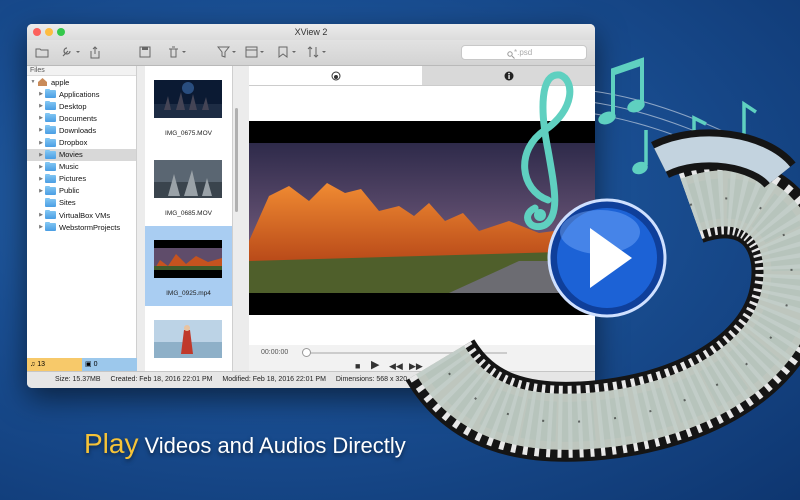 This screenshot has width=800, height=500. What do you see at coordinates (81, 203) in the screenshot?
I see `sidebar-item-sites: Sites` at bounding box center [81, 203].